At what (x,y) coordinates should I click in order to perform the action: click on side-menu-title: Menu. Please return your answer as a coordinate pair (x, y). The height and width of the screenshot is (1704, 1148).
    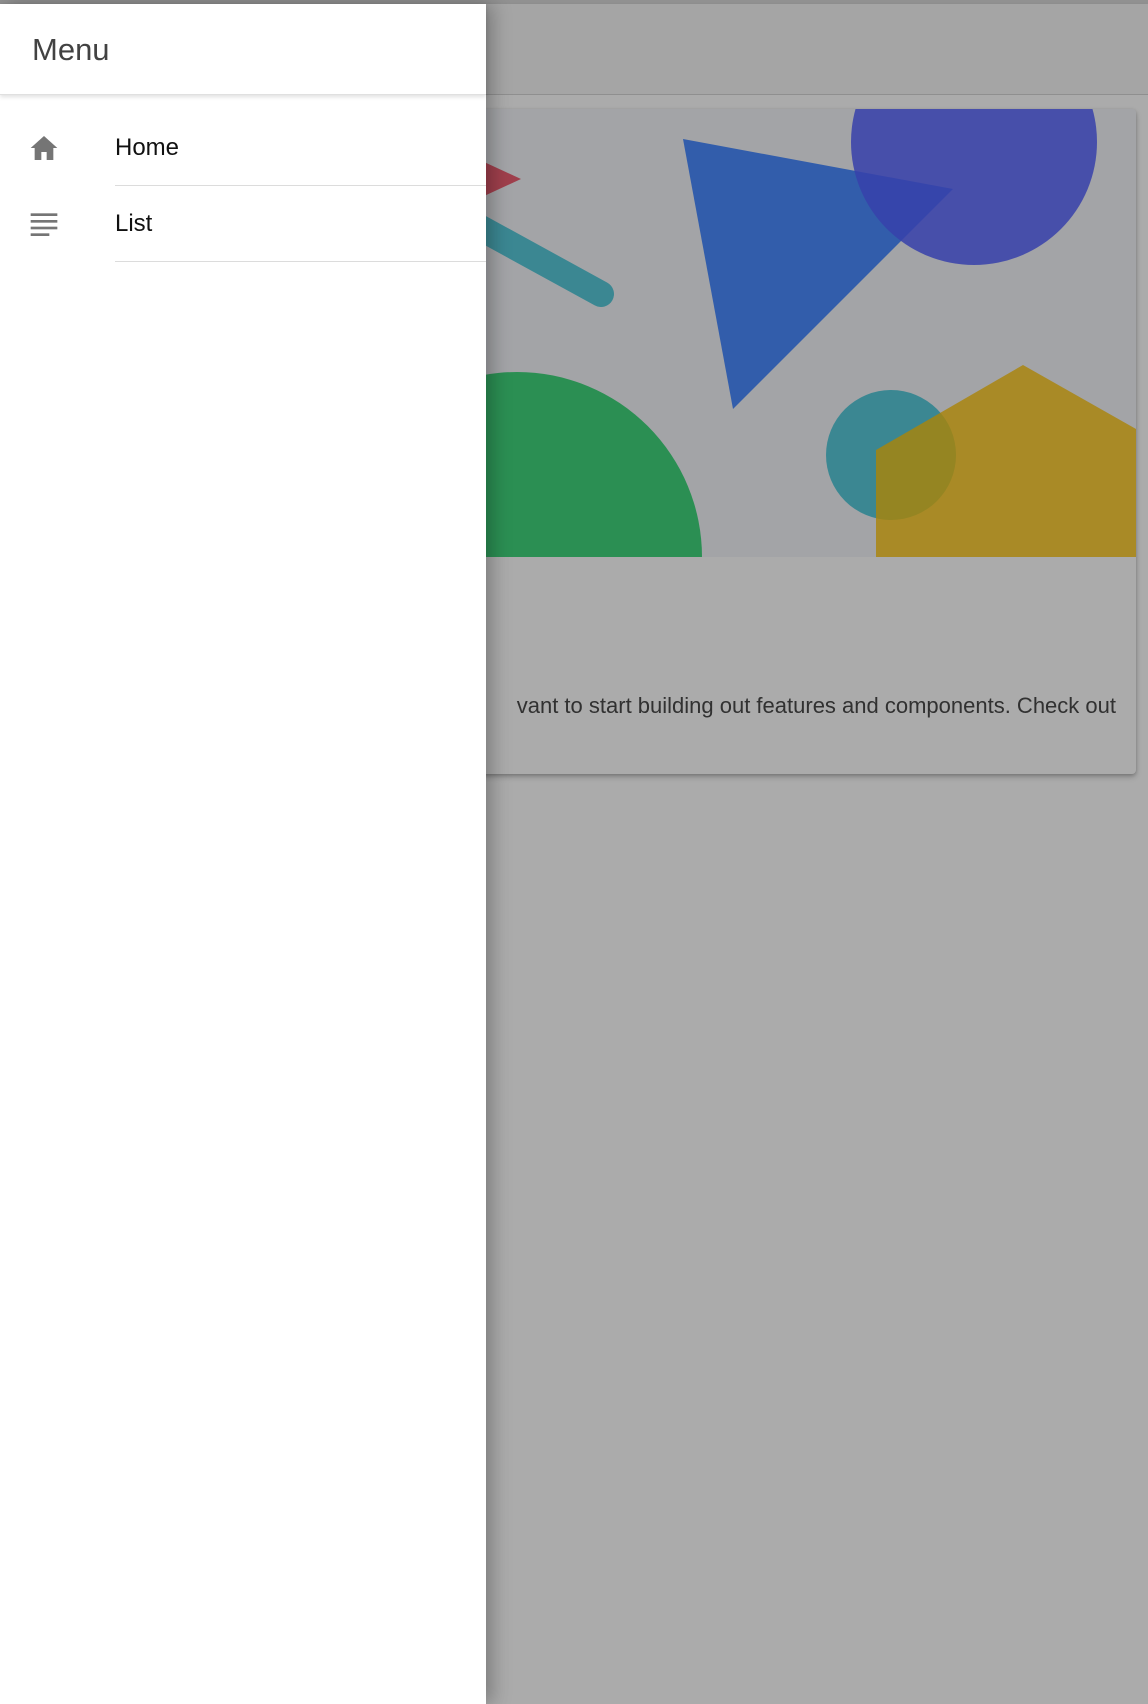
    Looking at the image, I should click on (71, 49).